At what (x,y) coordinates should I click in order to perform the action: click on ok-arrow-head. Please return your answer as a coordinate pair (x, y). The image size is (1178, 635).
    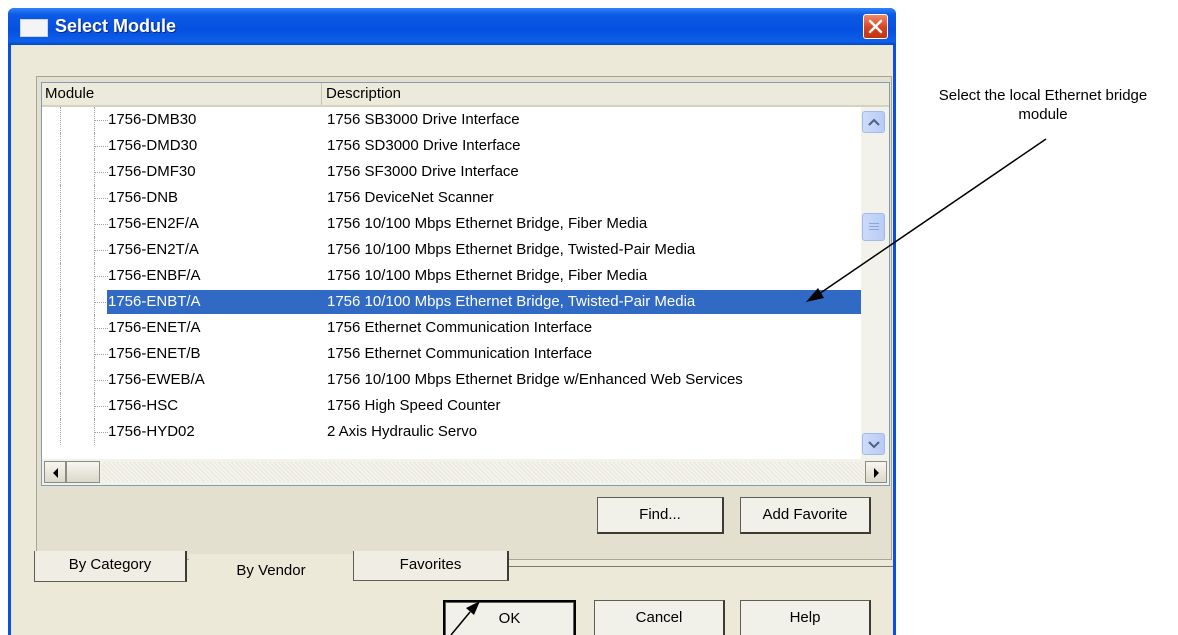
    Looking at the image, I should click on (473, 608).